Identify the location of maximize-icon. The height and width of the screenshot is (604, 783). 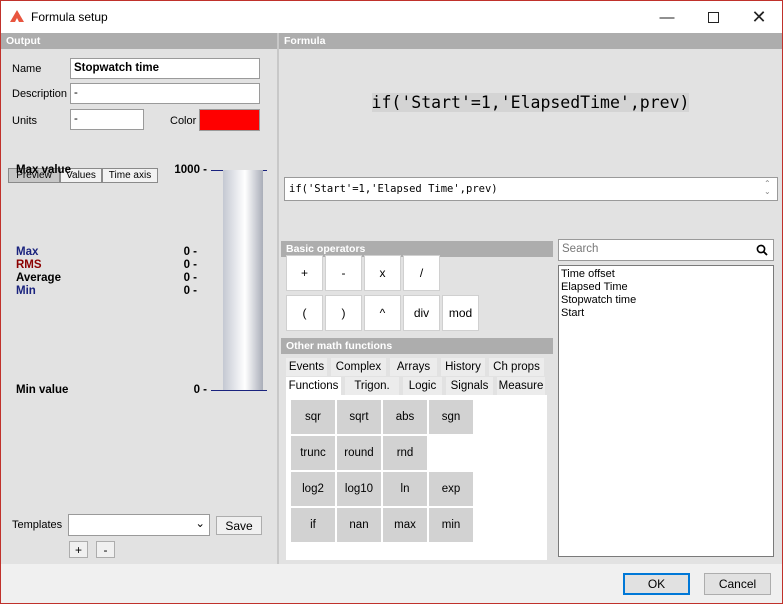
(713, 17).